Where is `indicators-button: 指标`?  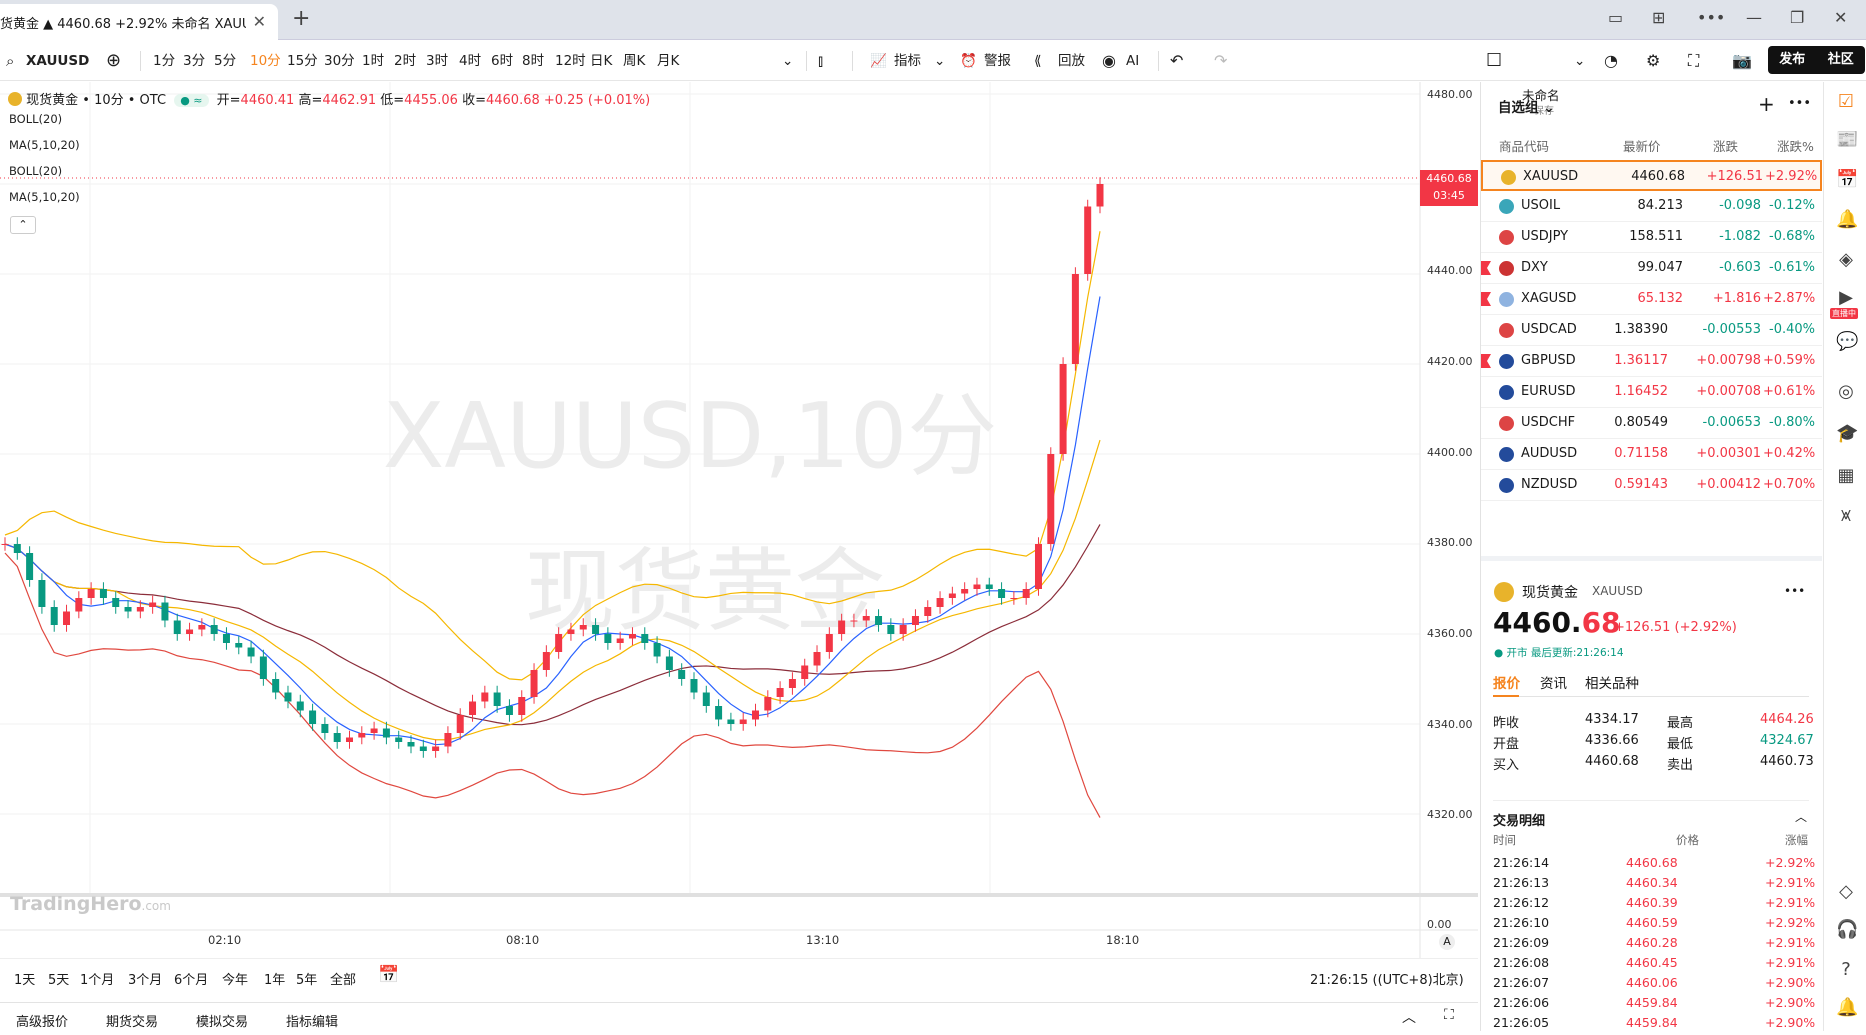
indicators-button: 指标 is located at coordinates (907, 61).